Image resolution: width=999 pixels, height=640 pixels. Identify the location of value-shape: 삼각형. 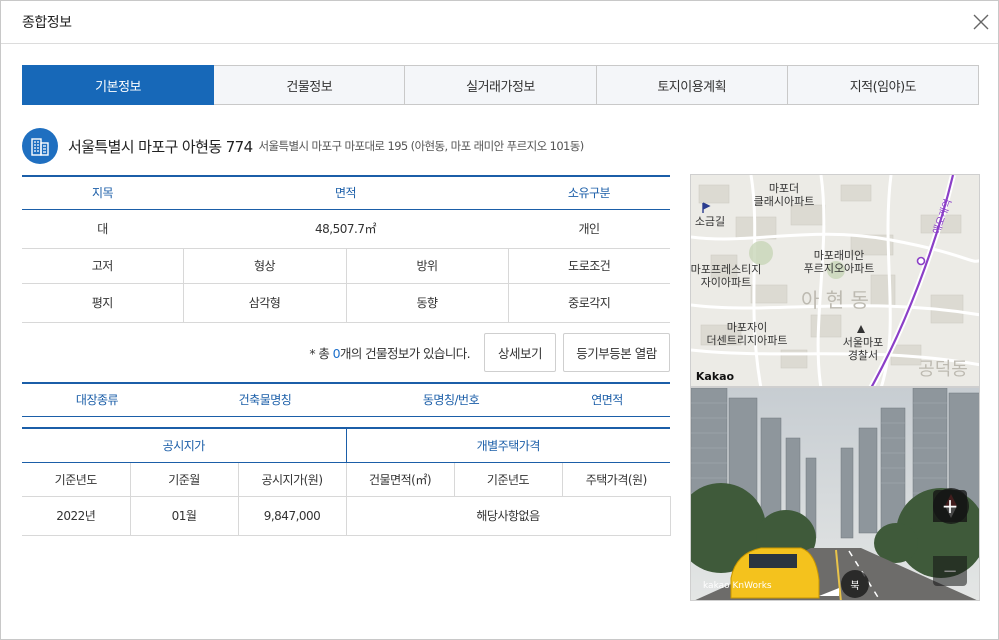
(264, 303).